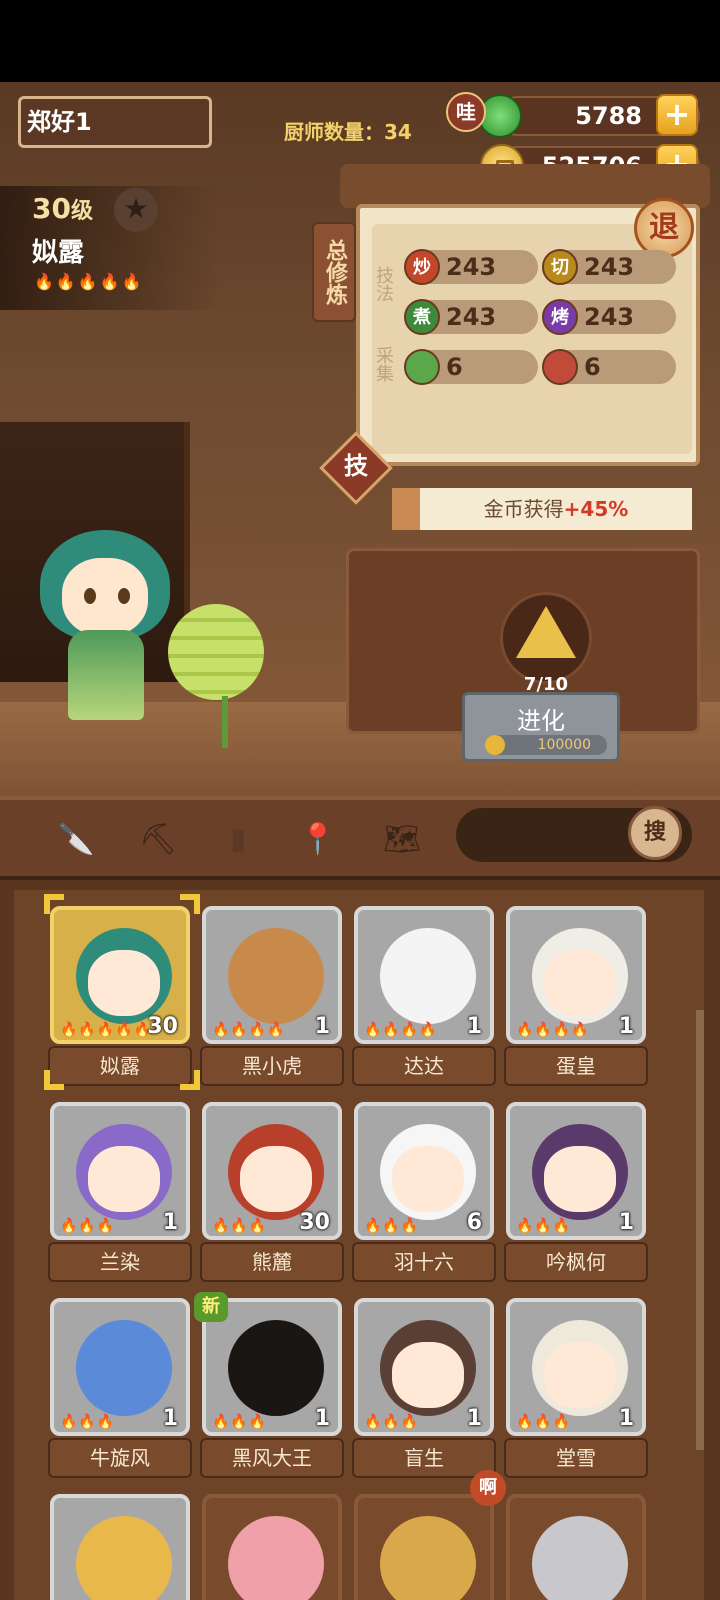 The width and height of the screenshot is (720, 1600). I want to click on card-name: 羽十六, so click(424, 1262).